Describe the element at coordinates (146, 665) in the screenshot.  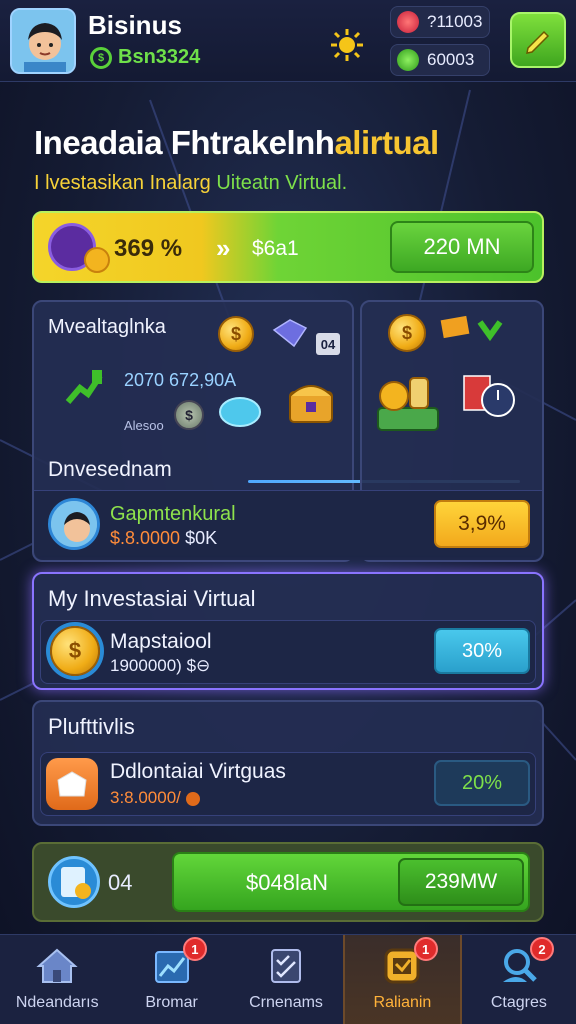
I see `investment-item-amount-value: 1900000)` at that location.